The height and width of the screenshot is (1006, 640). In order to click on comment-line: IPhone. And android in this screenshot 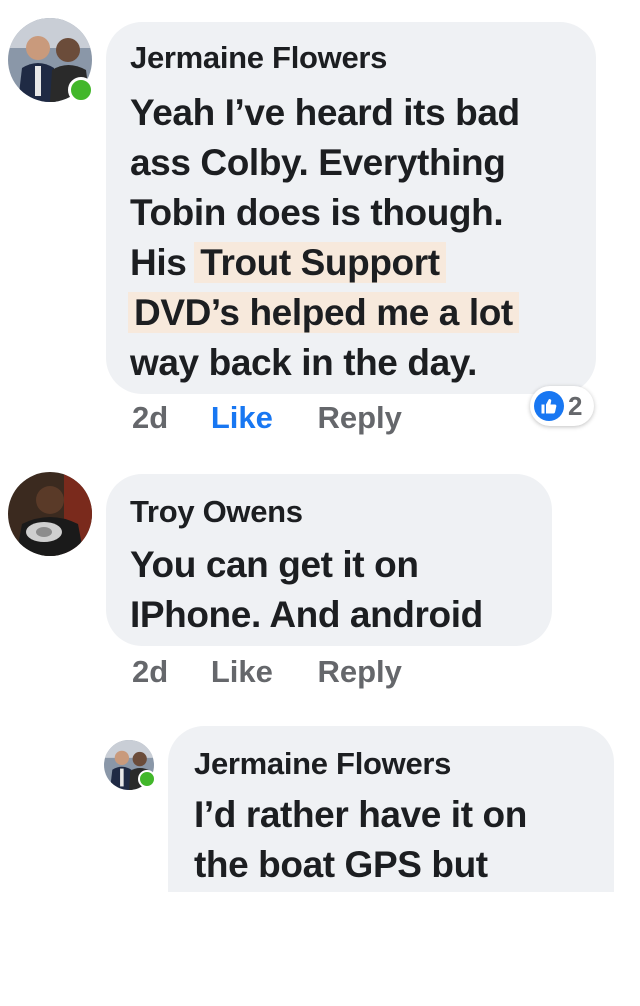, I will do `click(306, 614)`.